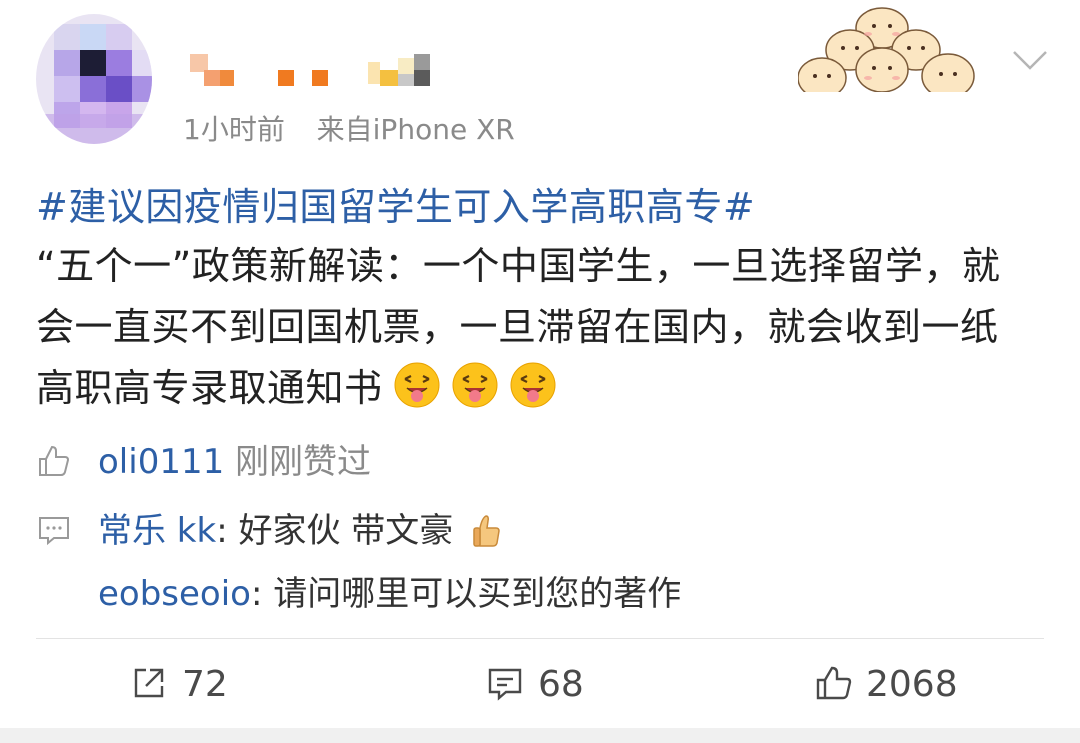  Describe the element at coordinates (891, 49) in the screenshot. I see `card-decoration` at that location.